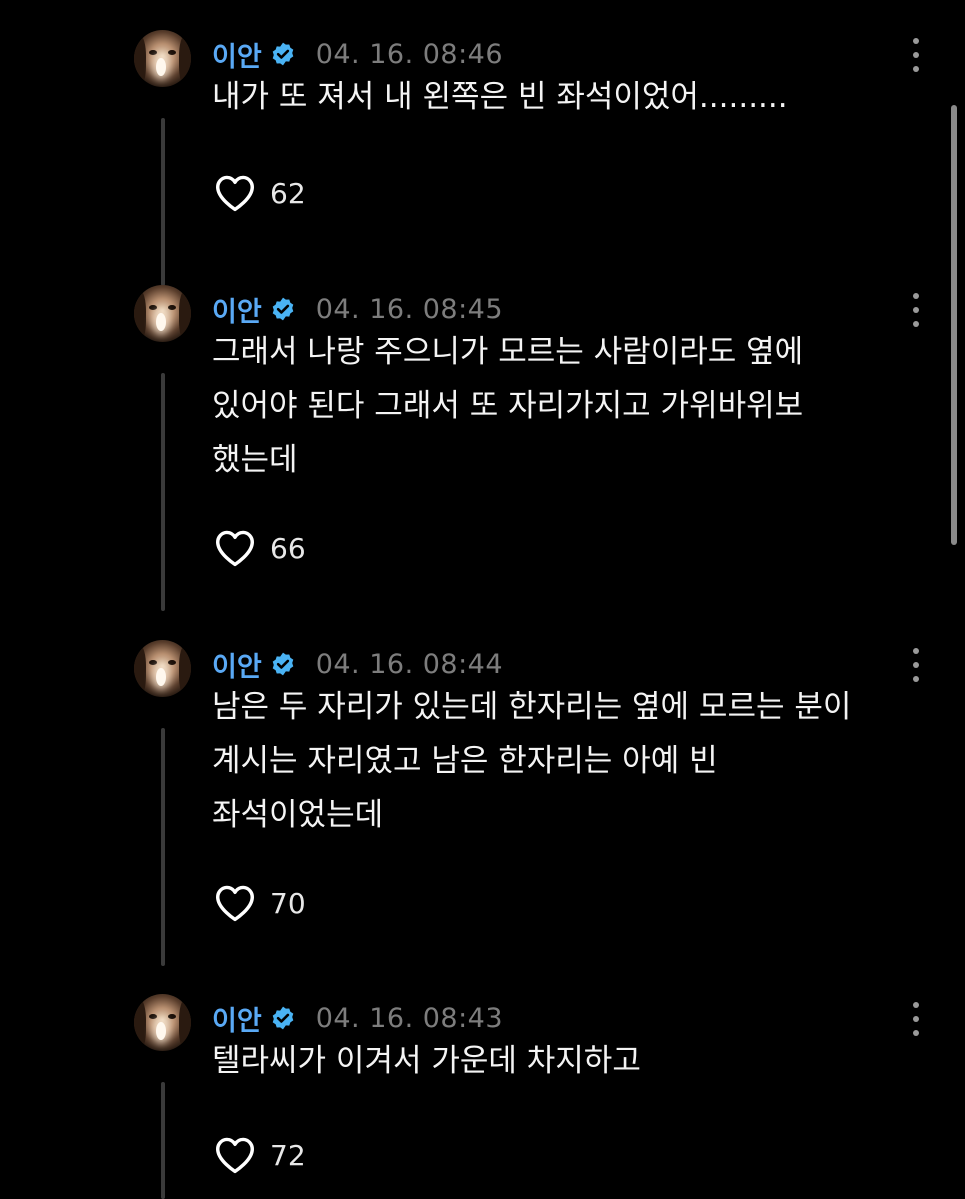 The width and height of the screenshot is (965, 1199). What do you see at coordinates (260, 548) in the screenshot?
I see `like-button: 66` at bounding box center [260, 548].